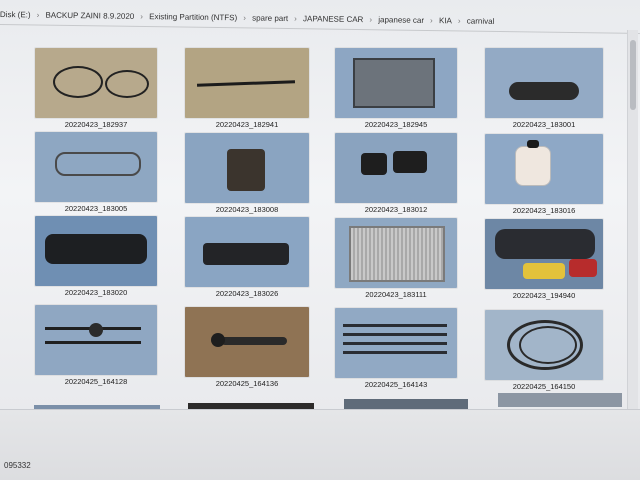 Image resolution: width=640 pixels, height=480 pixels. I want to click on thumbnail-tile: 20220423_183012, so click(396, 176).